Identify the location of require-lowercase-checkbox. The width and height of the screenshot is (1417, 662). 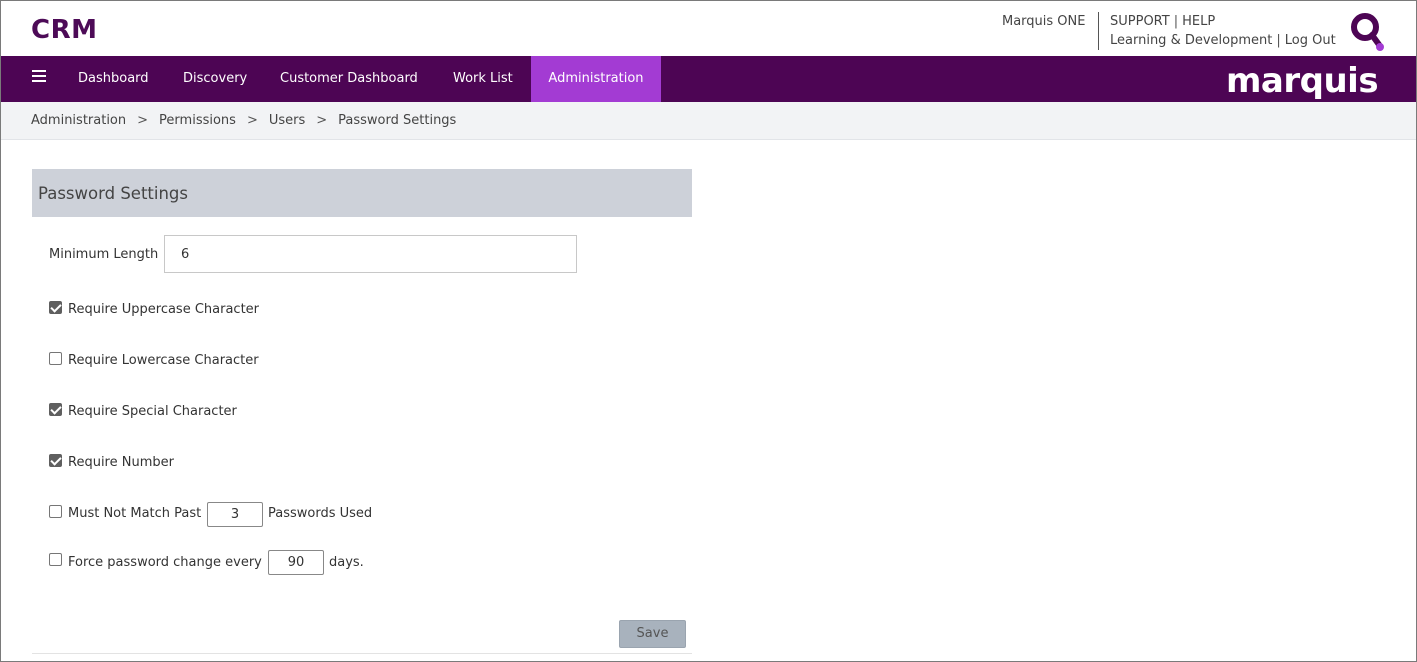
(55, 358).